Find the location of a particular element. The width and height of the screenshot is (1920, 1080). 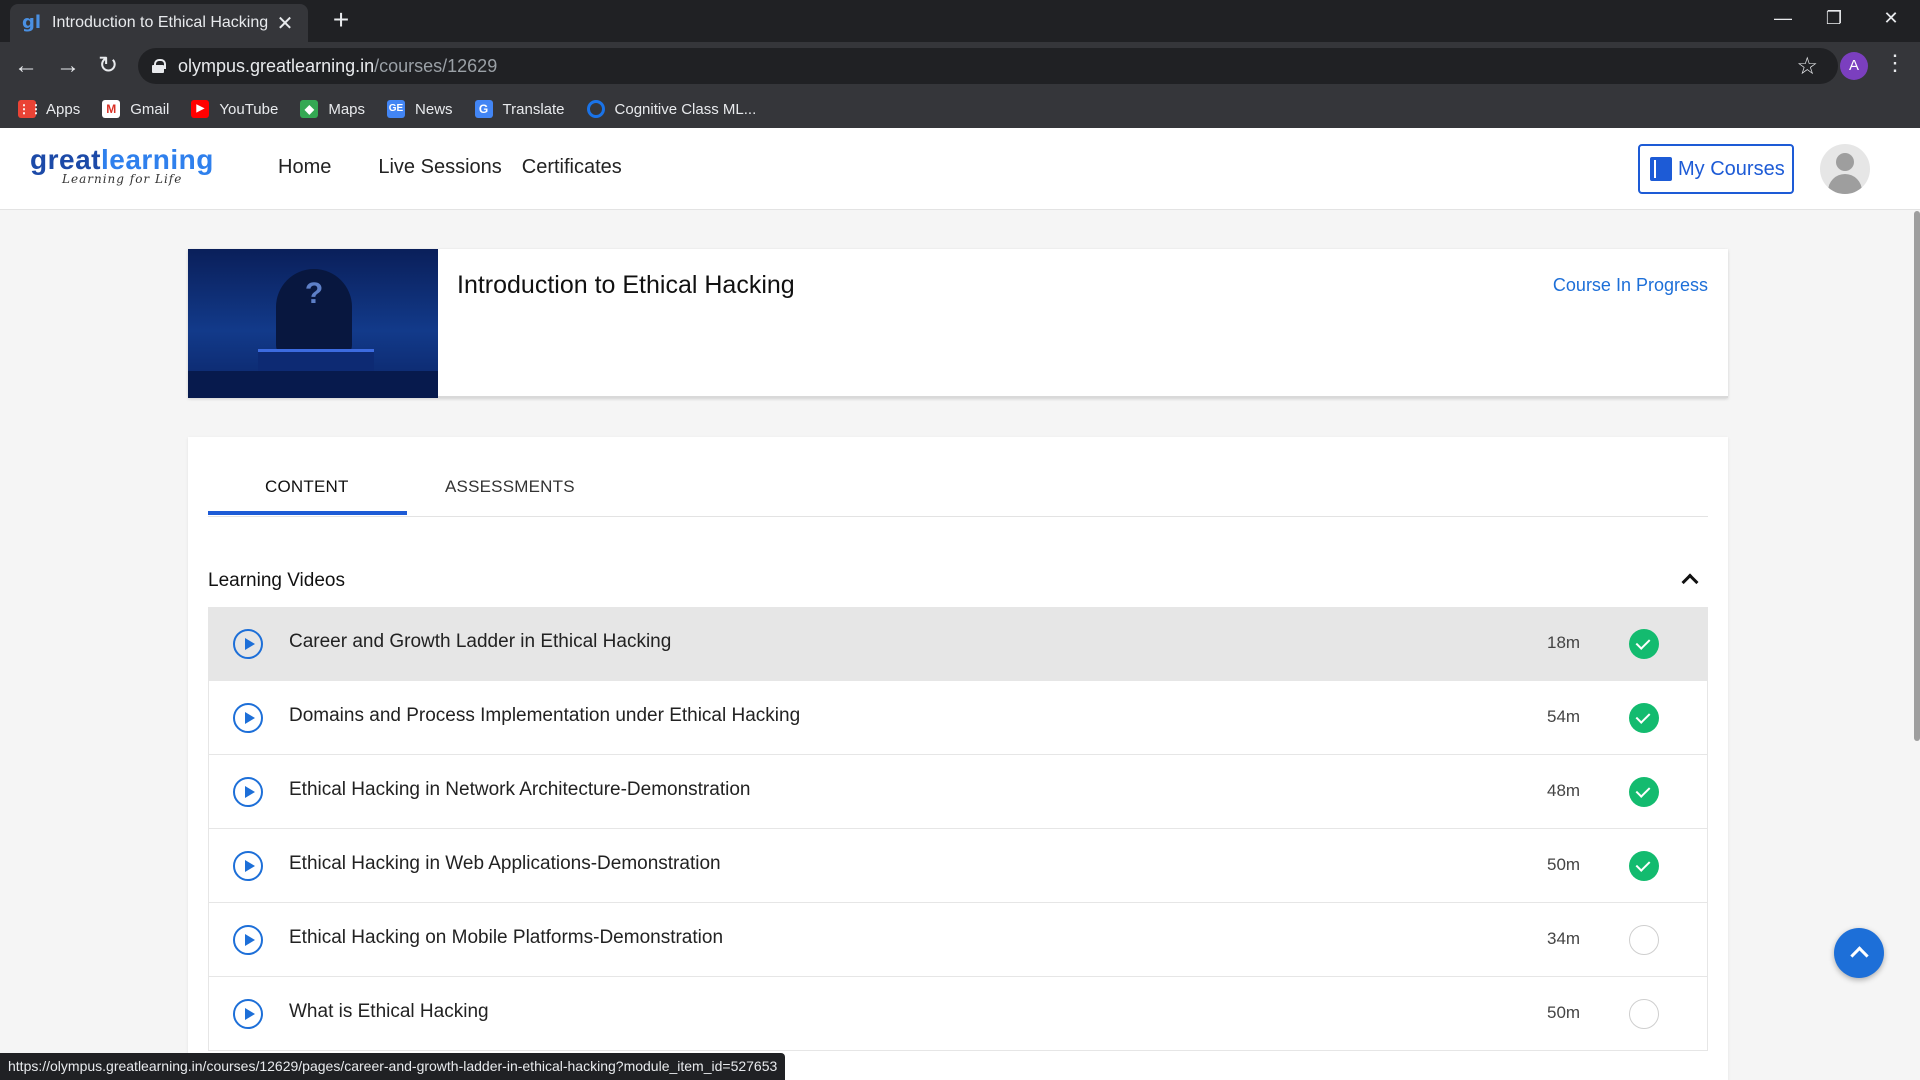

browser-tab: gl Introduction to Ethical Hacking - ✕ is located at coordinates (159, 23).